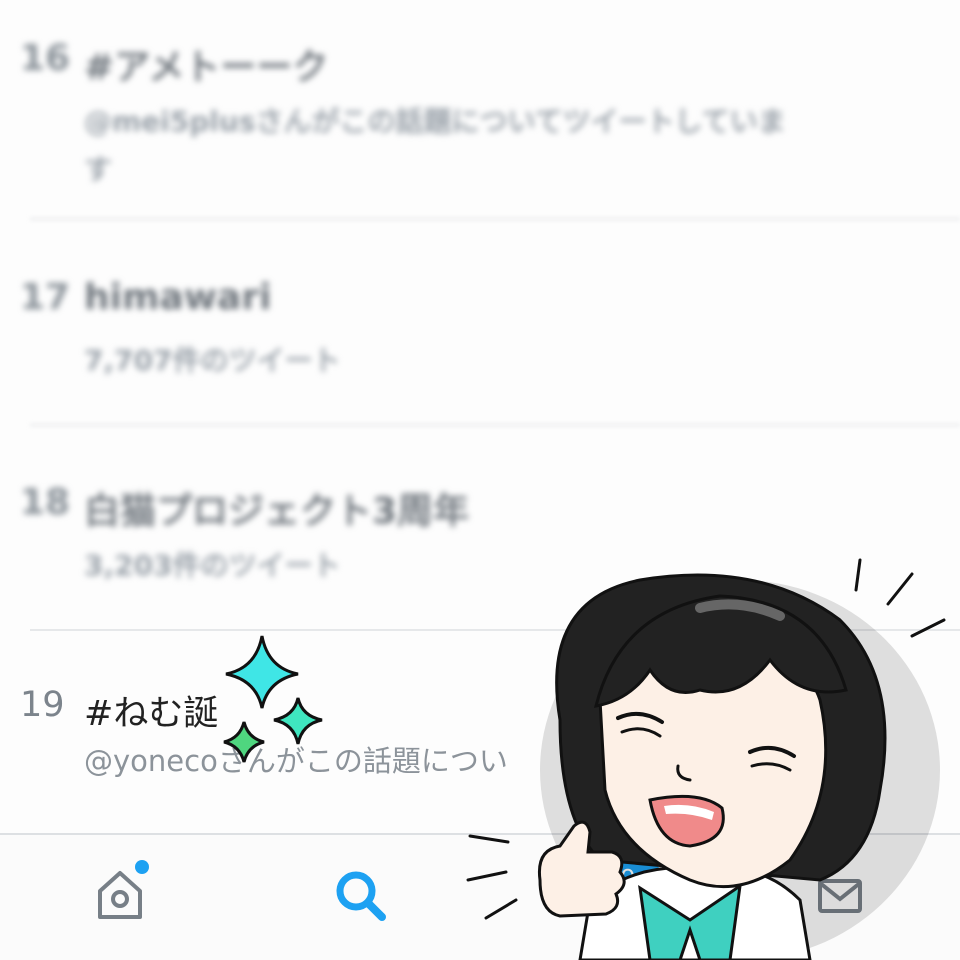  I want to click on tab-messages, so click(840, 895).